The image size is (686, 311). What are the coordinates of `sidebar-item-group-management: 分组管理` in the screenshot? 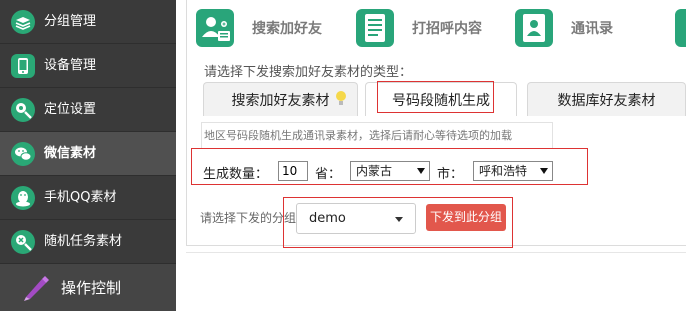 It's located at (88, 22).